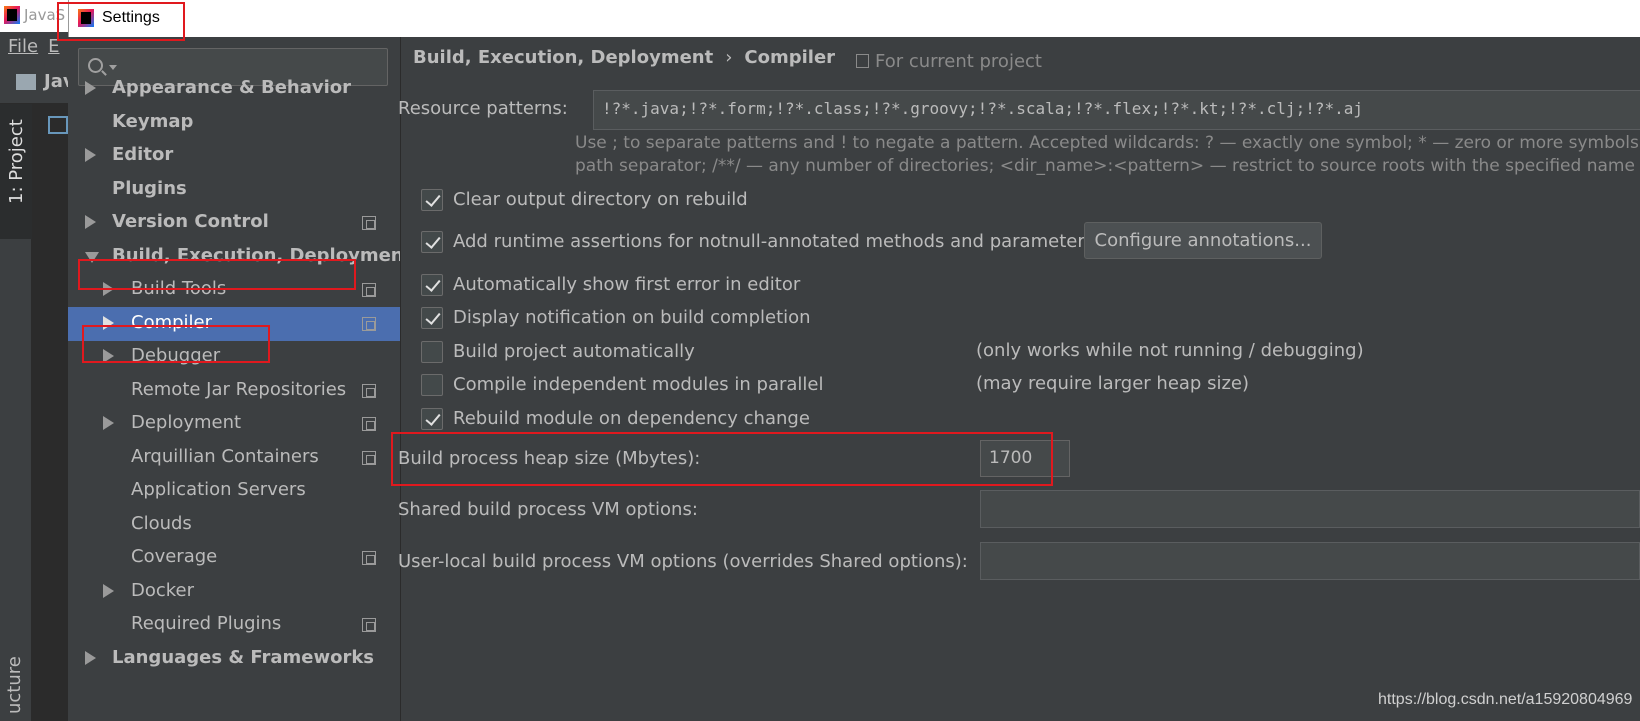 Image resolution: width=1640 pixels, height=721 pixels. Describe the element at coordinates (23, 46) in the screenshot. I see `menu-file: File` at that location.